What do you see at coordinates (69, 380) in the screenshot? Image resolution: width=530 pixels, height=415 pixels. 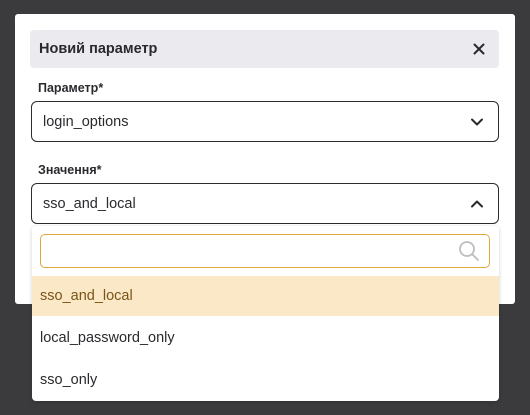 I see `option-label: sso_only` at bounding box center [69, 380].